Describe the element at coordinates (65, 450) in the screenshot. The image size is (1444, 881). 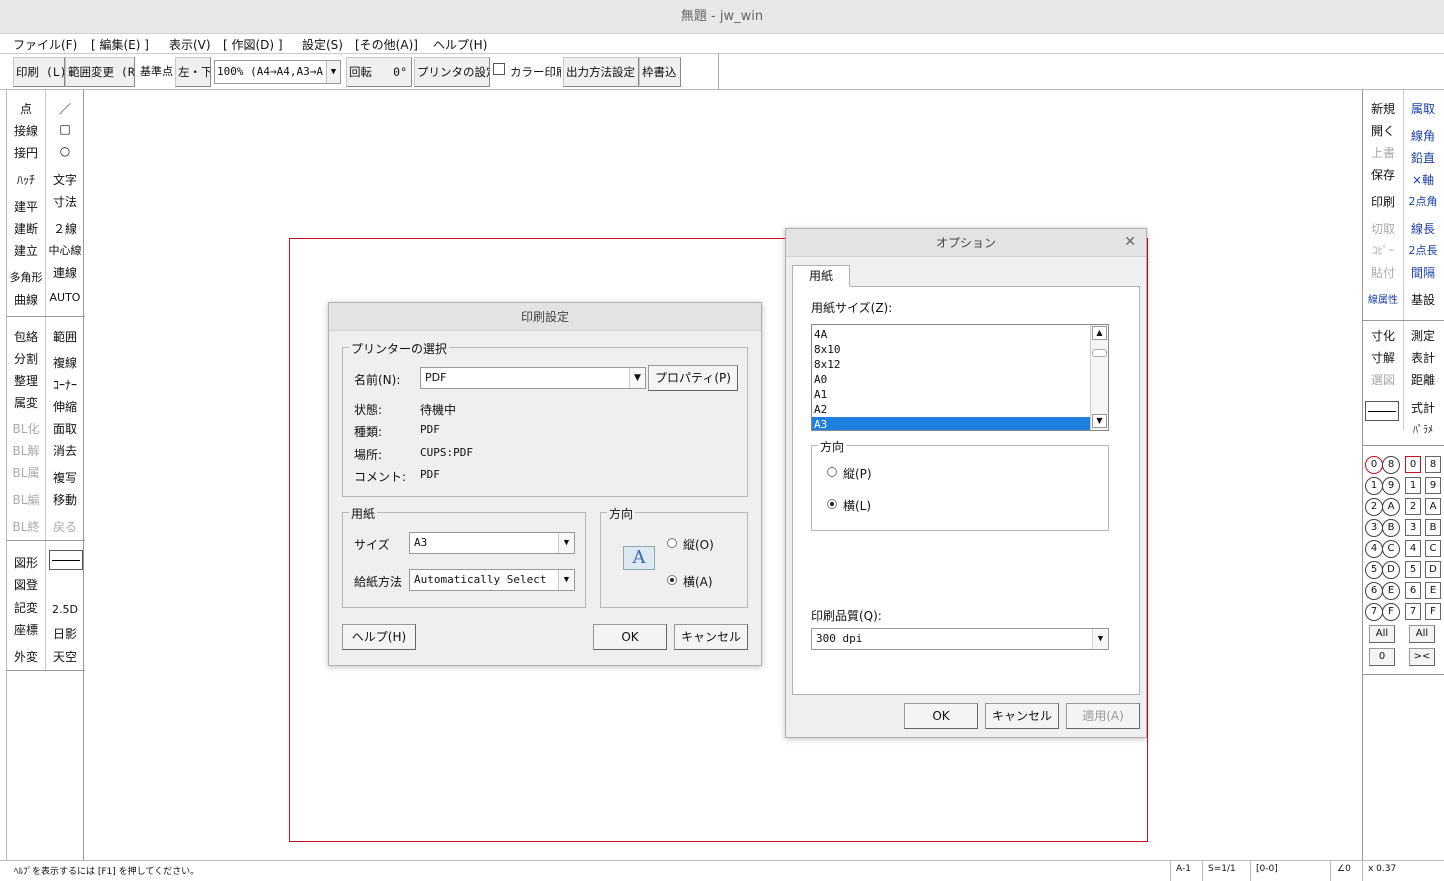
I see `tool-erase: 消去` at that location.